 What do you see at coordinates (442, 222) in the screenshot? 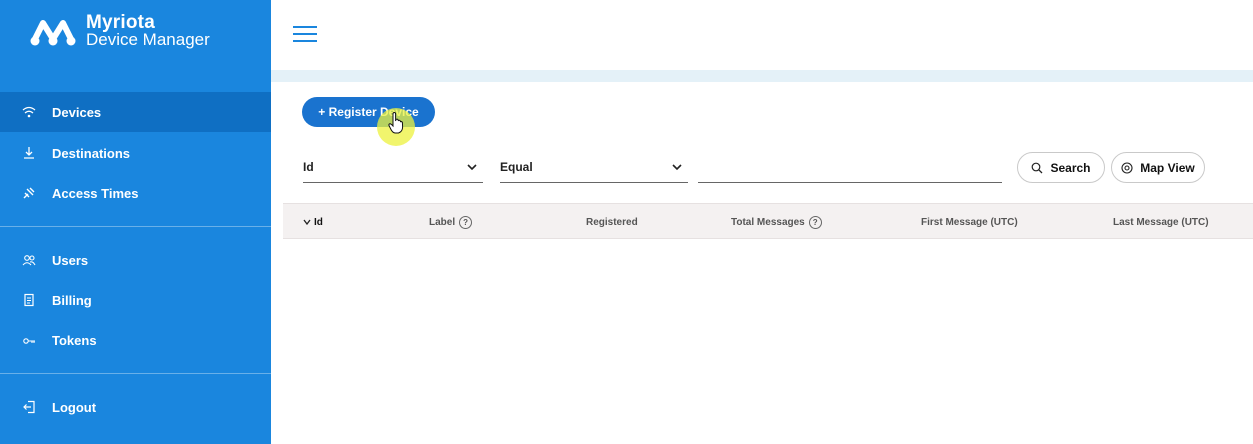
I see `column-header-label: Label` at bounding box center [442, 222].